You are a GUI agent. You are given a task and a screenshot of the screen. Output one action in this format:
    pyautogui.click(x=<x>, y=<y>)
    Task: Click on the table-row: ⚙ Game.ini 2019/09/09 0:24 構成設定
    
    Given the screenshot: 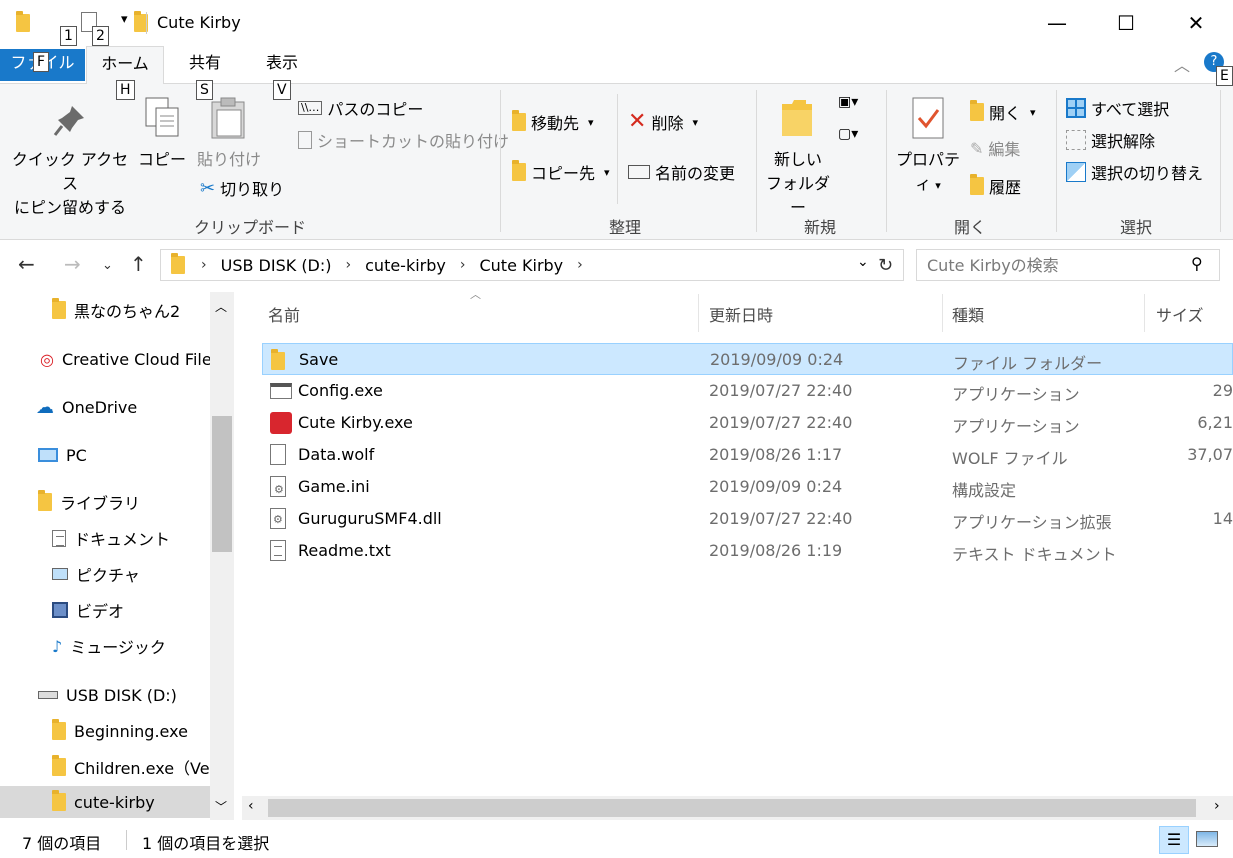 What is the action you would take?
    pyautogui.click(x=747, y=487)
    